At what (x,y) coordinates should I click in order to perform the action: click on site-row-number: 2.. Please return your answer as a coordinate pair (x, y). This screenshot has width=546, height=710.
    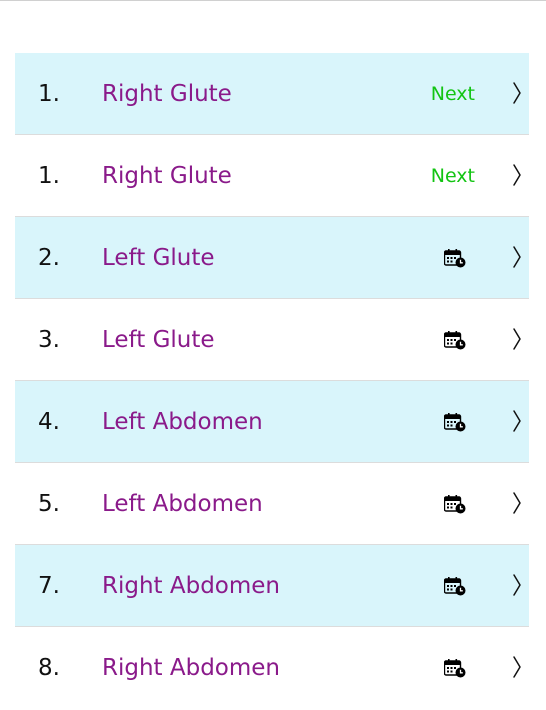
    Looking at the image, I should click on (49, 258).